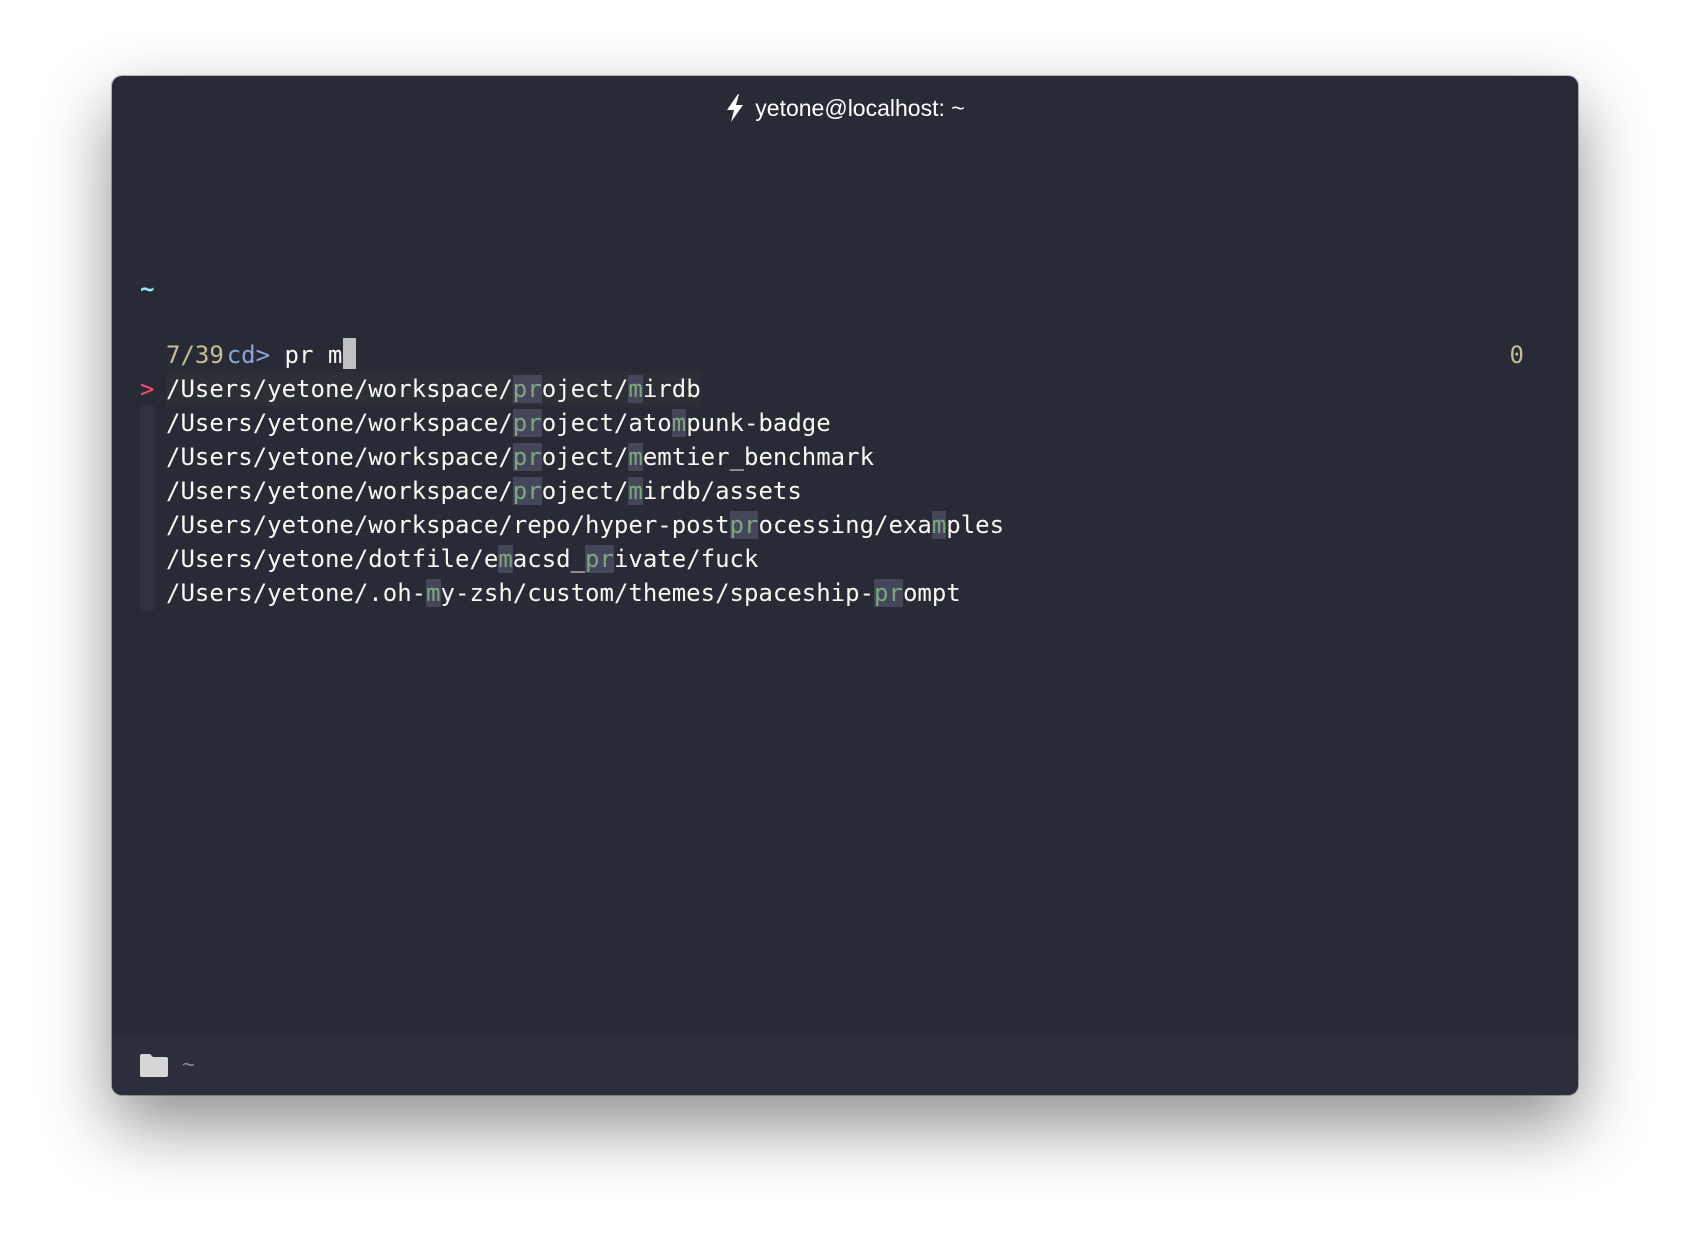 This screenshot has width=1690, height=1244. What do you see at coordinates (195, 355) in the screenshot?
I see `match-count: 7/39` at bounding box center [195, 355].